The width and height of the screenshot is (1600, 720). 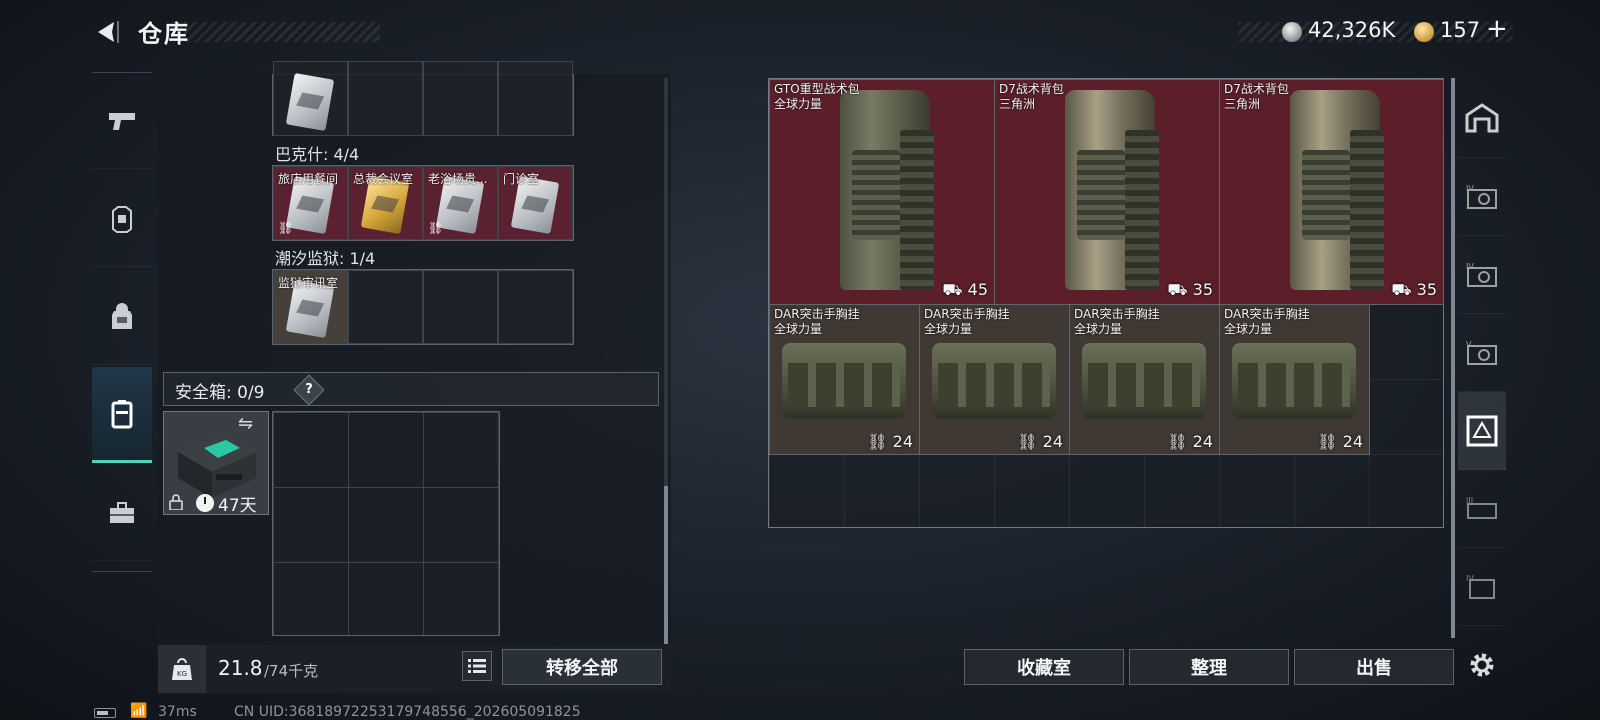 I want to click on nav-armor, so click(x=122, y=219).